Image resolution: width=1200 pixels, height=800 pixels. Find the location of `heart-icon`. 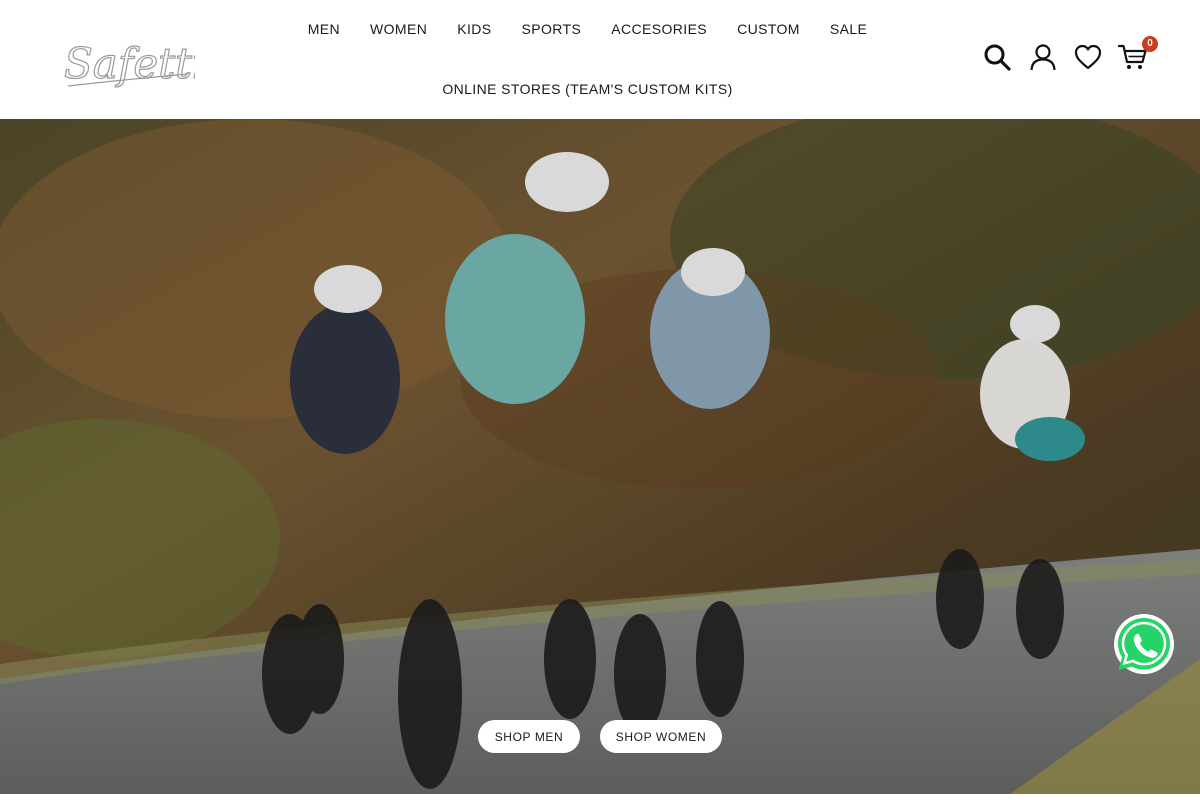

heart-icon is located at coordinates (1088, 57).